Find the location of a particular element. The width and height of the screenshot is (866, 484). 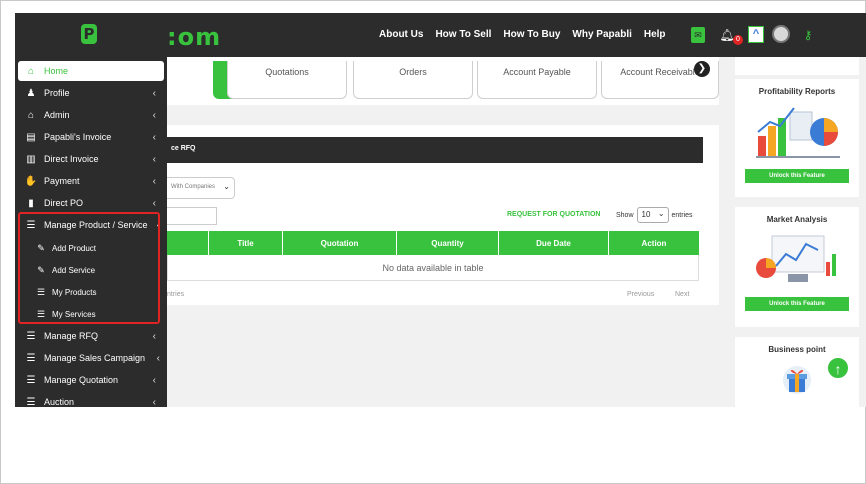

feature-card-top is located at coordinates (797, 66).